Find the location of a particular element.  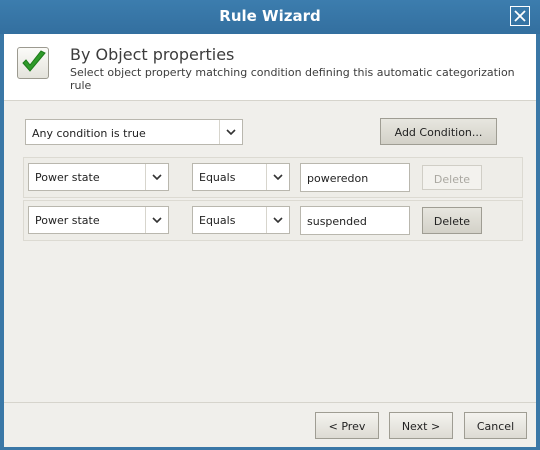

title-bar: Rule Wizard is located at coordinates (270, 17).